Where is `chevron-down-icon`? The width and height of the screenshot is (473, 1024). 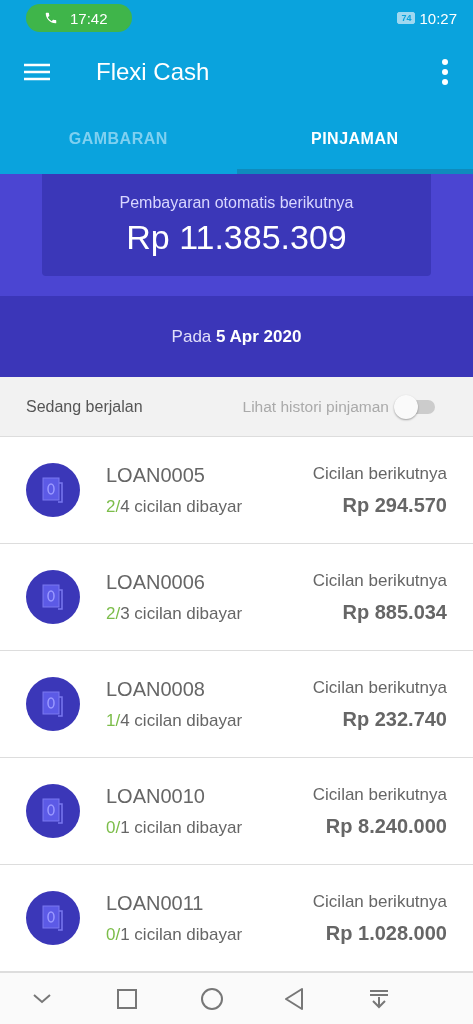 chevron-down-icon is located at coordinates (42, 998).